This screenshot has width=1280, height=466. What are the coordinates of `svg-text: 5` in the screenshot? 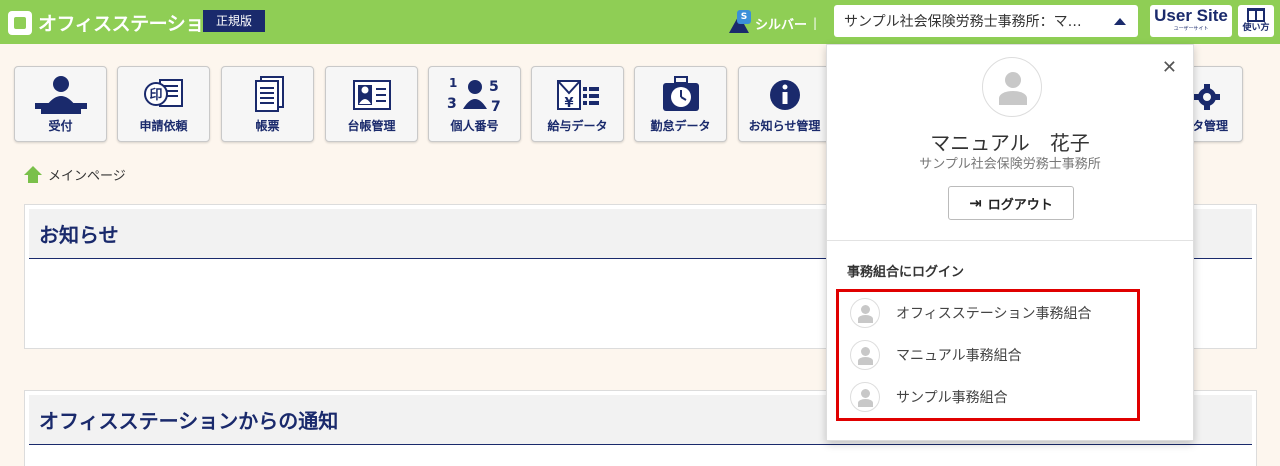 It's located at (494, 87).